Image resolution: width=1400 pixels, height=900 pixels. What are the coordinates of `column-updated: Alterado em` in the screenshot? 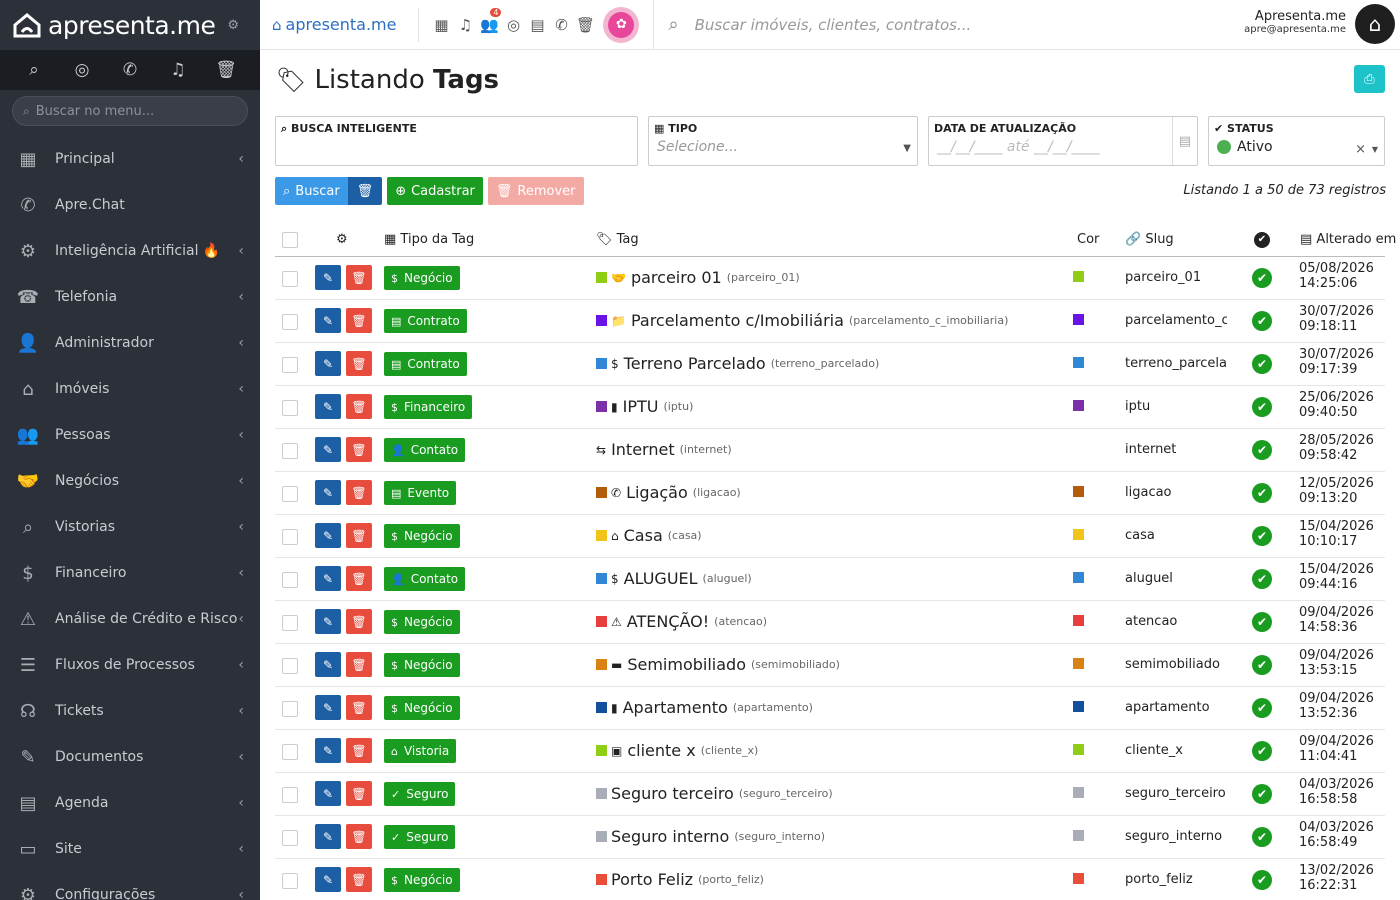 It's located at (1356, 239).